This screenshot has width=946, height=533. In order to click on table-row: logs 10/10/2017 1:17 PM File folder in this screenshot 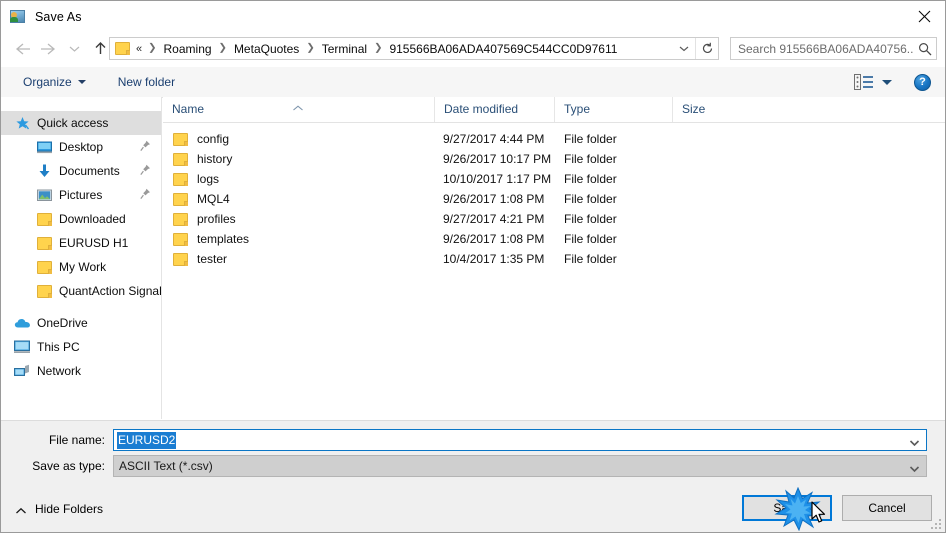, I will do `click(554, 179)`.